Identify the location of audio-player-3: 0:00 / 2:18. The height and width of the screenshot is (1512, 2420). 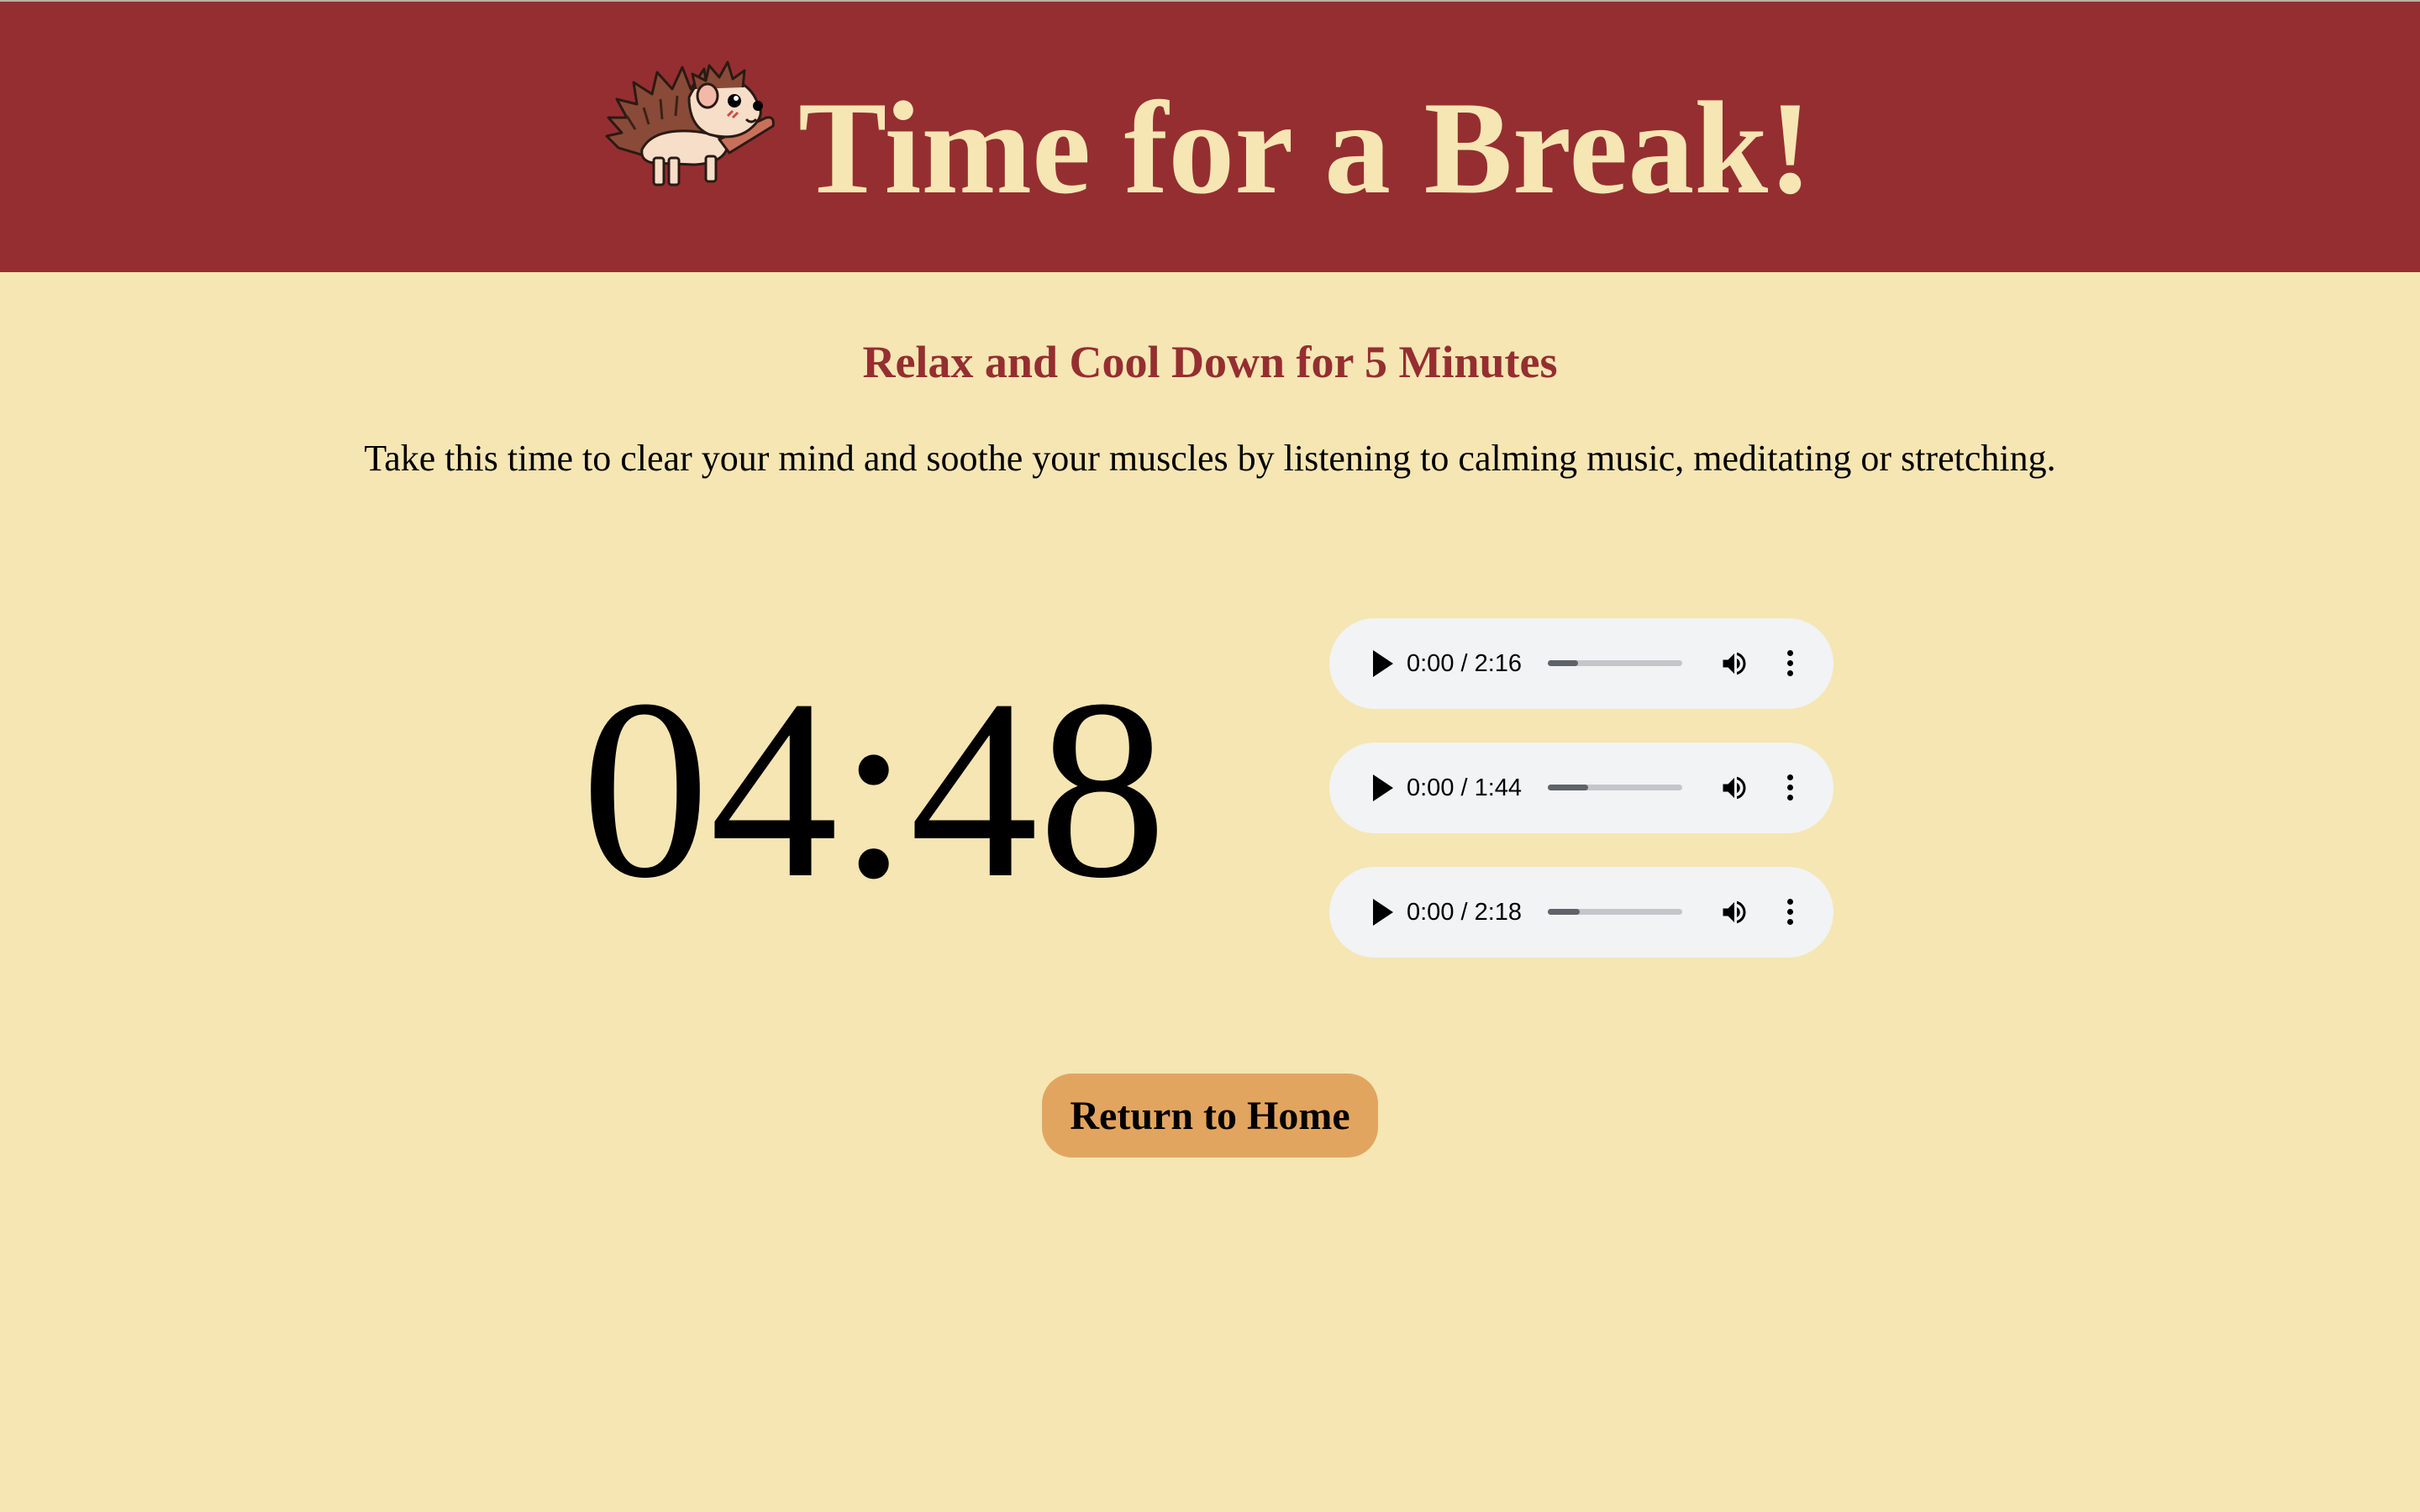
(1581, 912).